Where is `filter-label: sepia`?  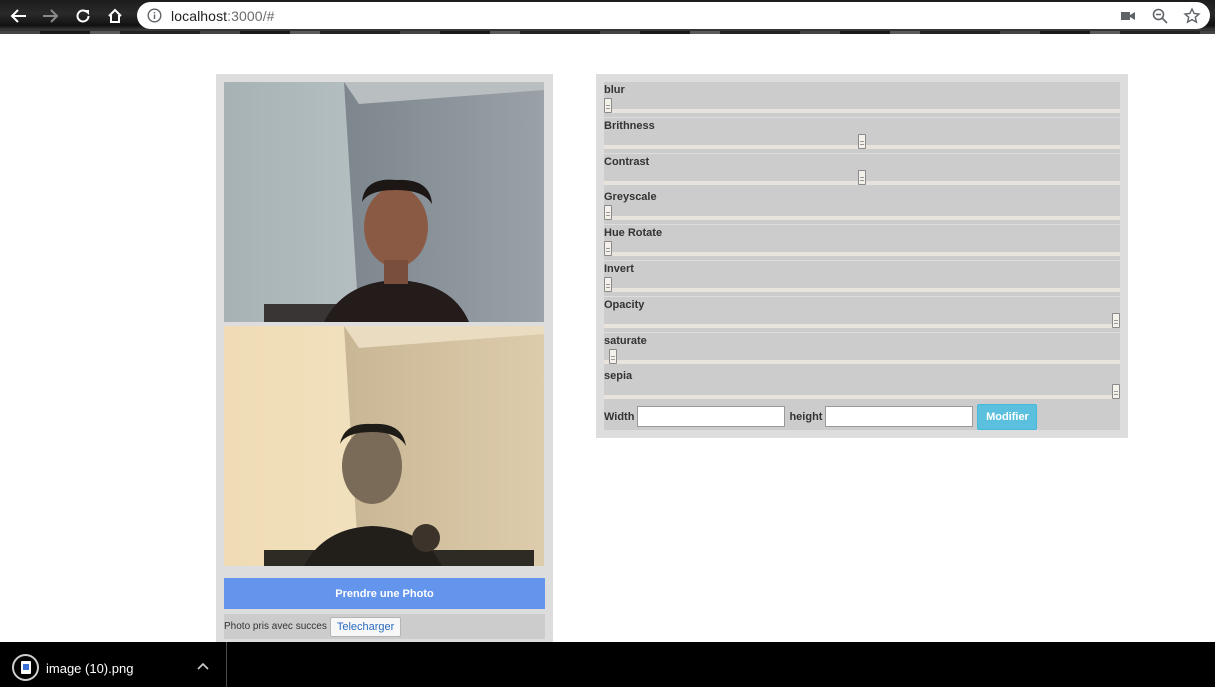 filter-label: sepia is located at coordinates (618, 376).